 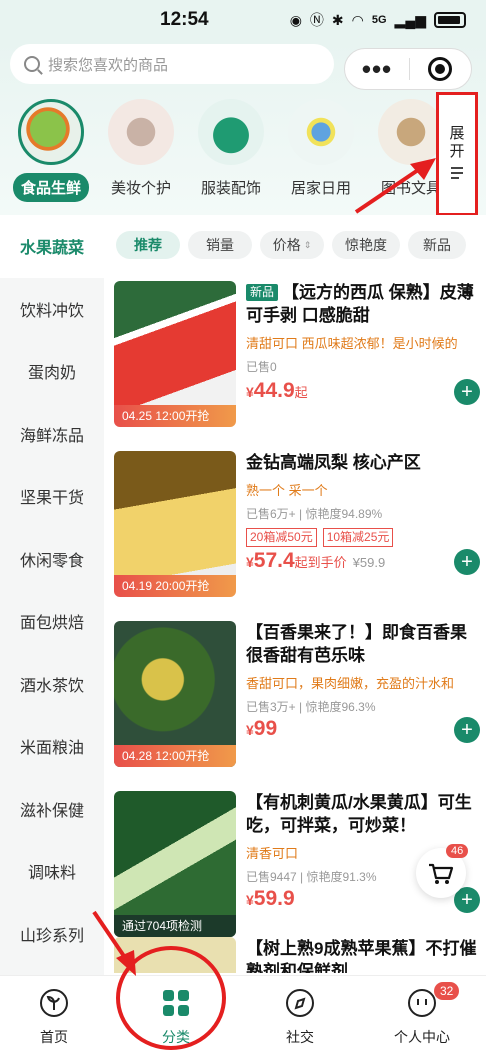 I want to click on cart-button: 46, so click(x=442, y=871).